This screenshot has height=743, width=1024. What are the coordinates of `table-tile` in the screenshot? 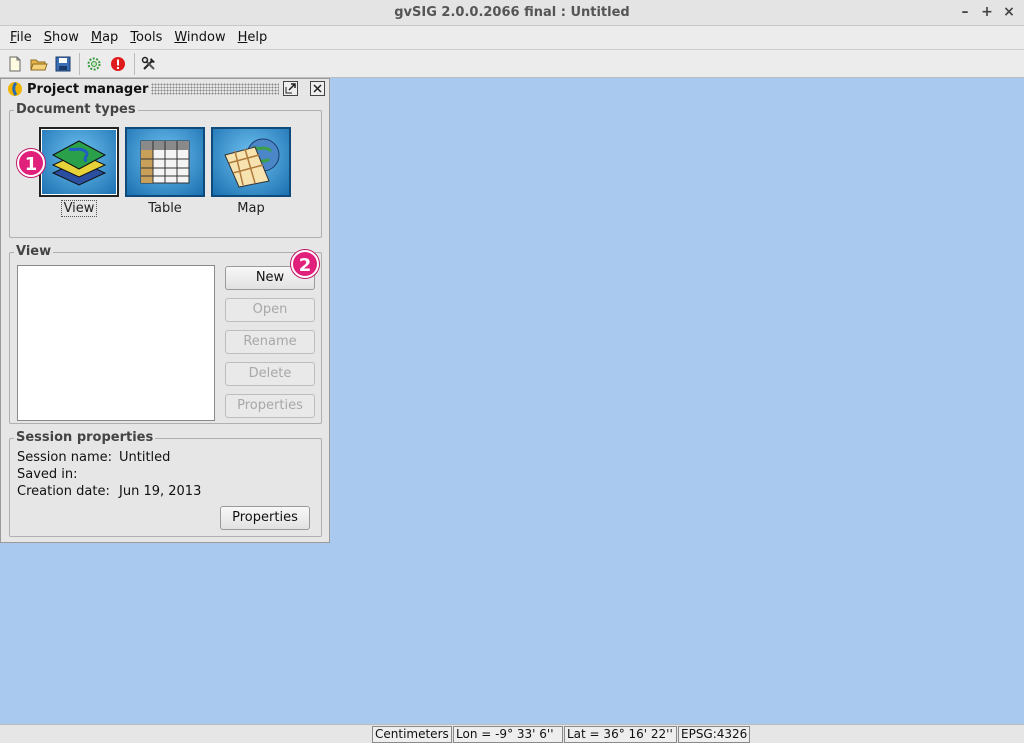 It's located at (165, 162).